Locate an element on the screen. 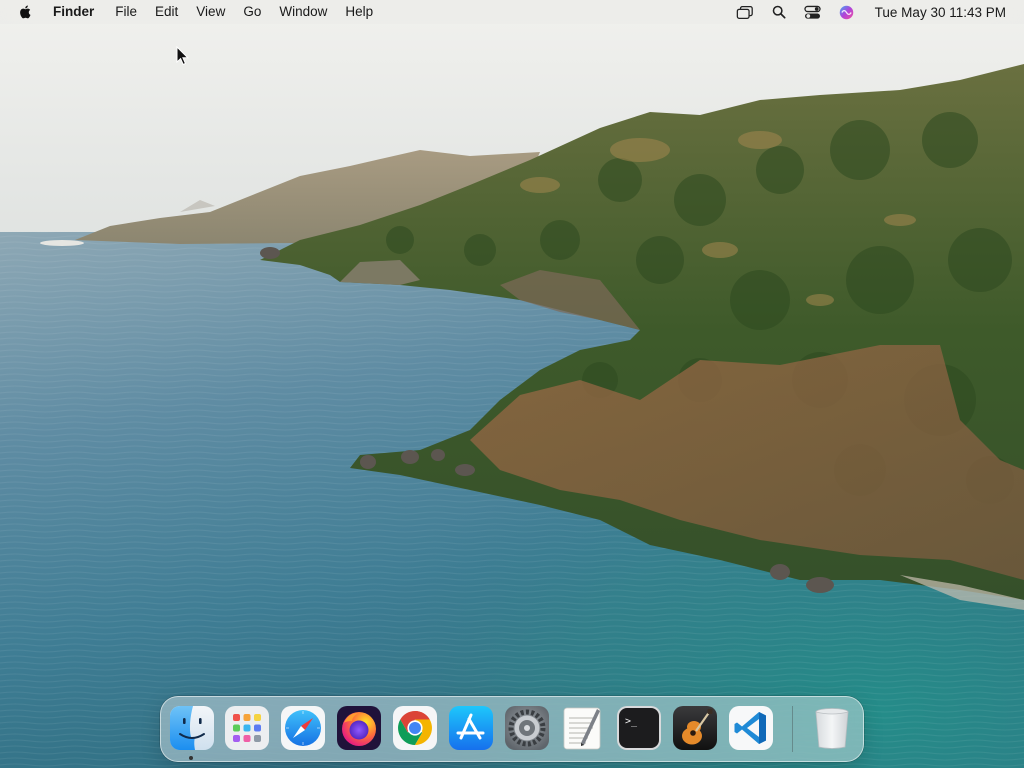 The width and height of the screenshot is (1024, 768). launchpad-icon is located at coordinates (247, 728).